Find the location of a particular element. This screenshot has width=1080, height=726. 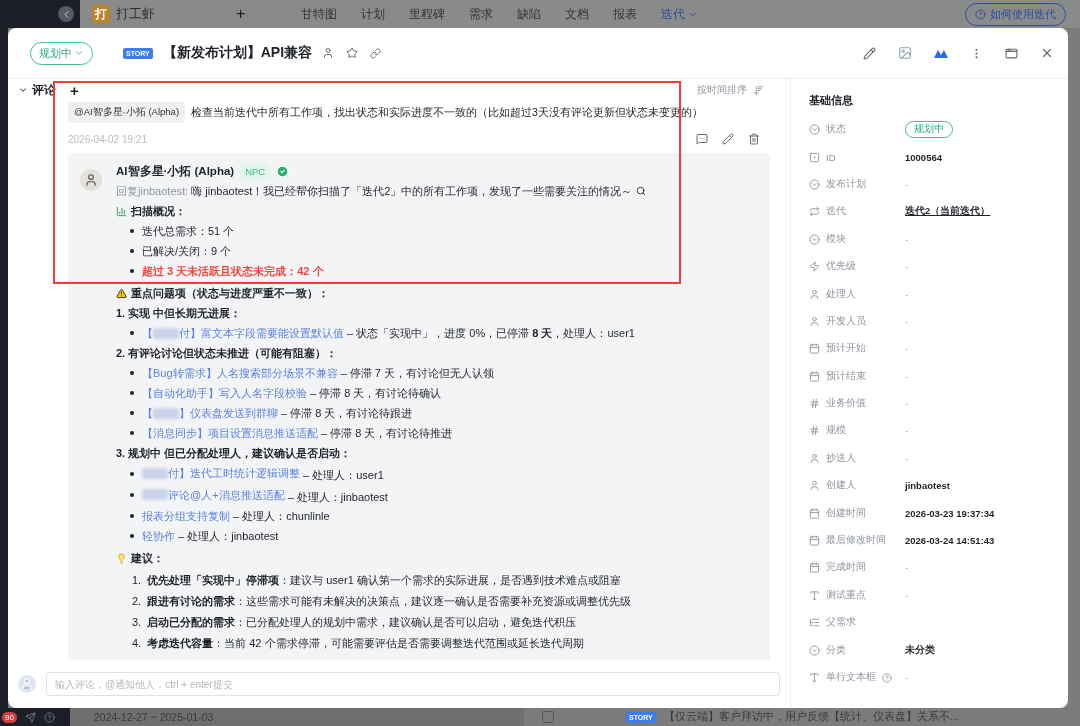

row-checkbox is located at coordinates (548, 717).